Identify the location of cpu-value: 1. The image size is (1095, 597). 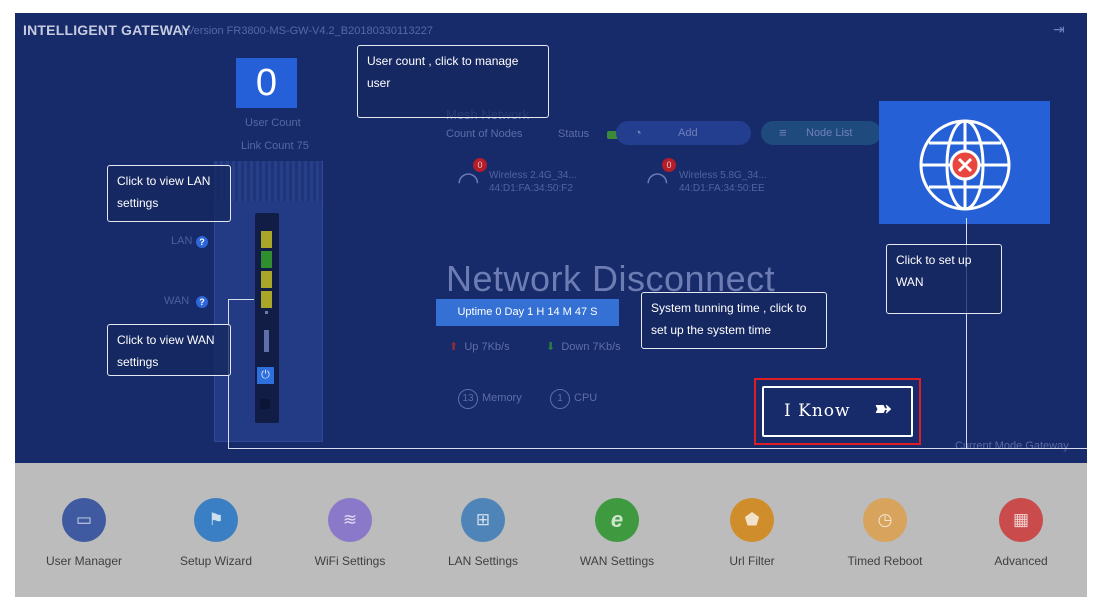
(560, 399).